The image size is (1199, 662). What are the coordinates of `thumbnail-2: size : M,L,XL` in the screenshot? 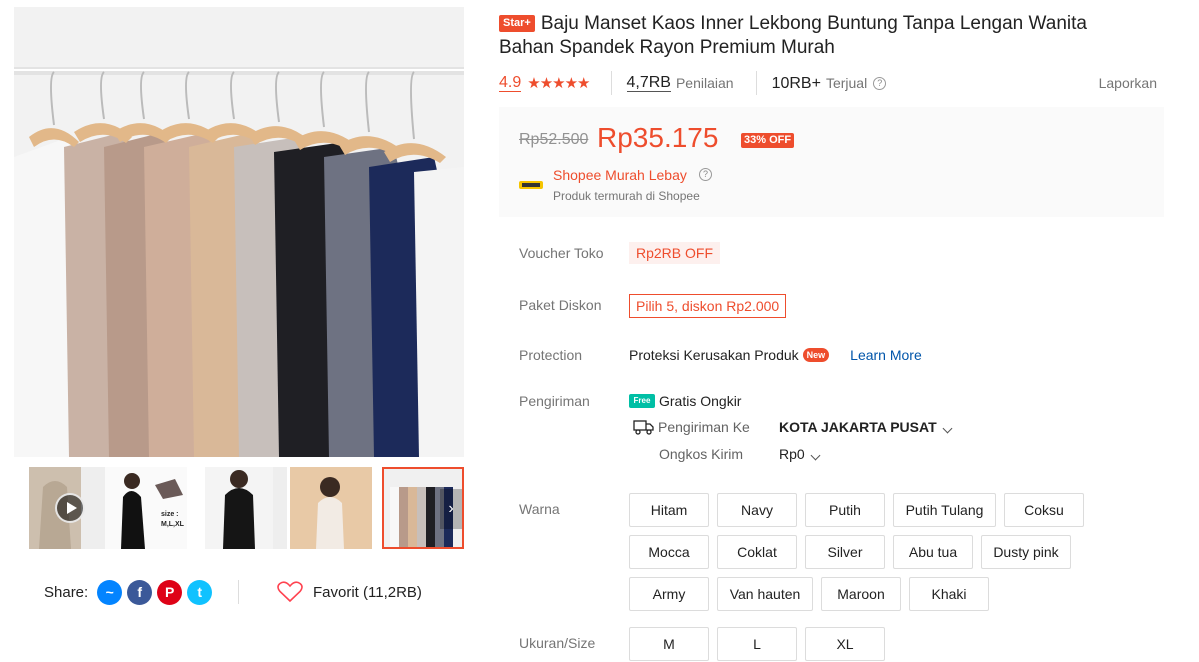 It's located at (146, 508).